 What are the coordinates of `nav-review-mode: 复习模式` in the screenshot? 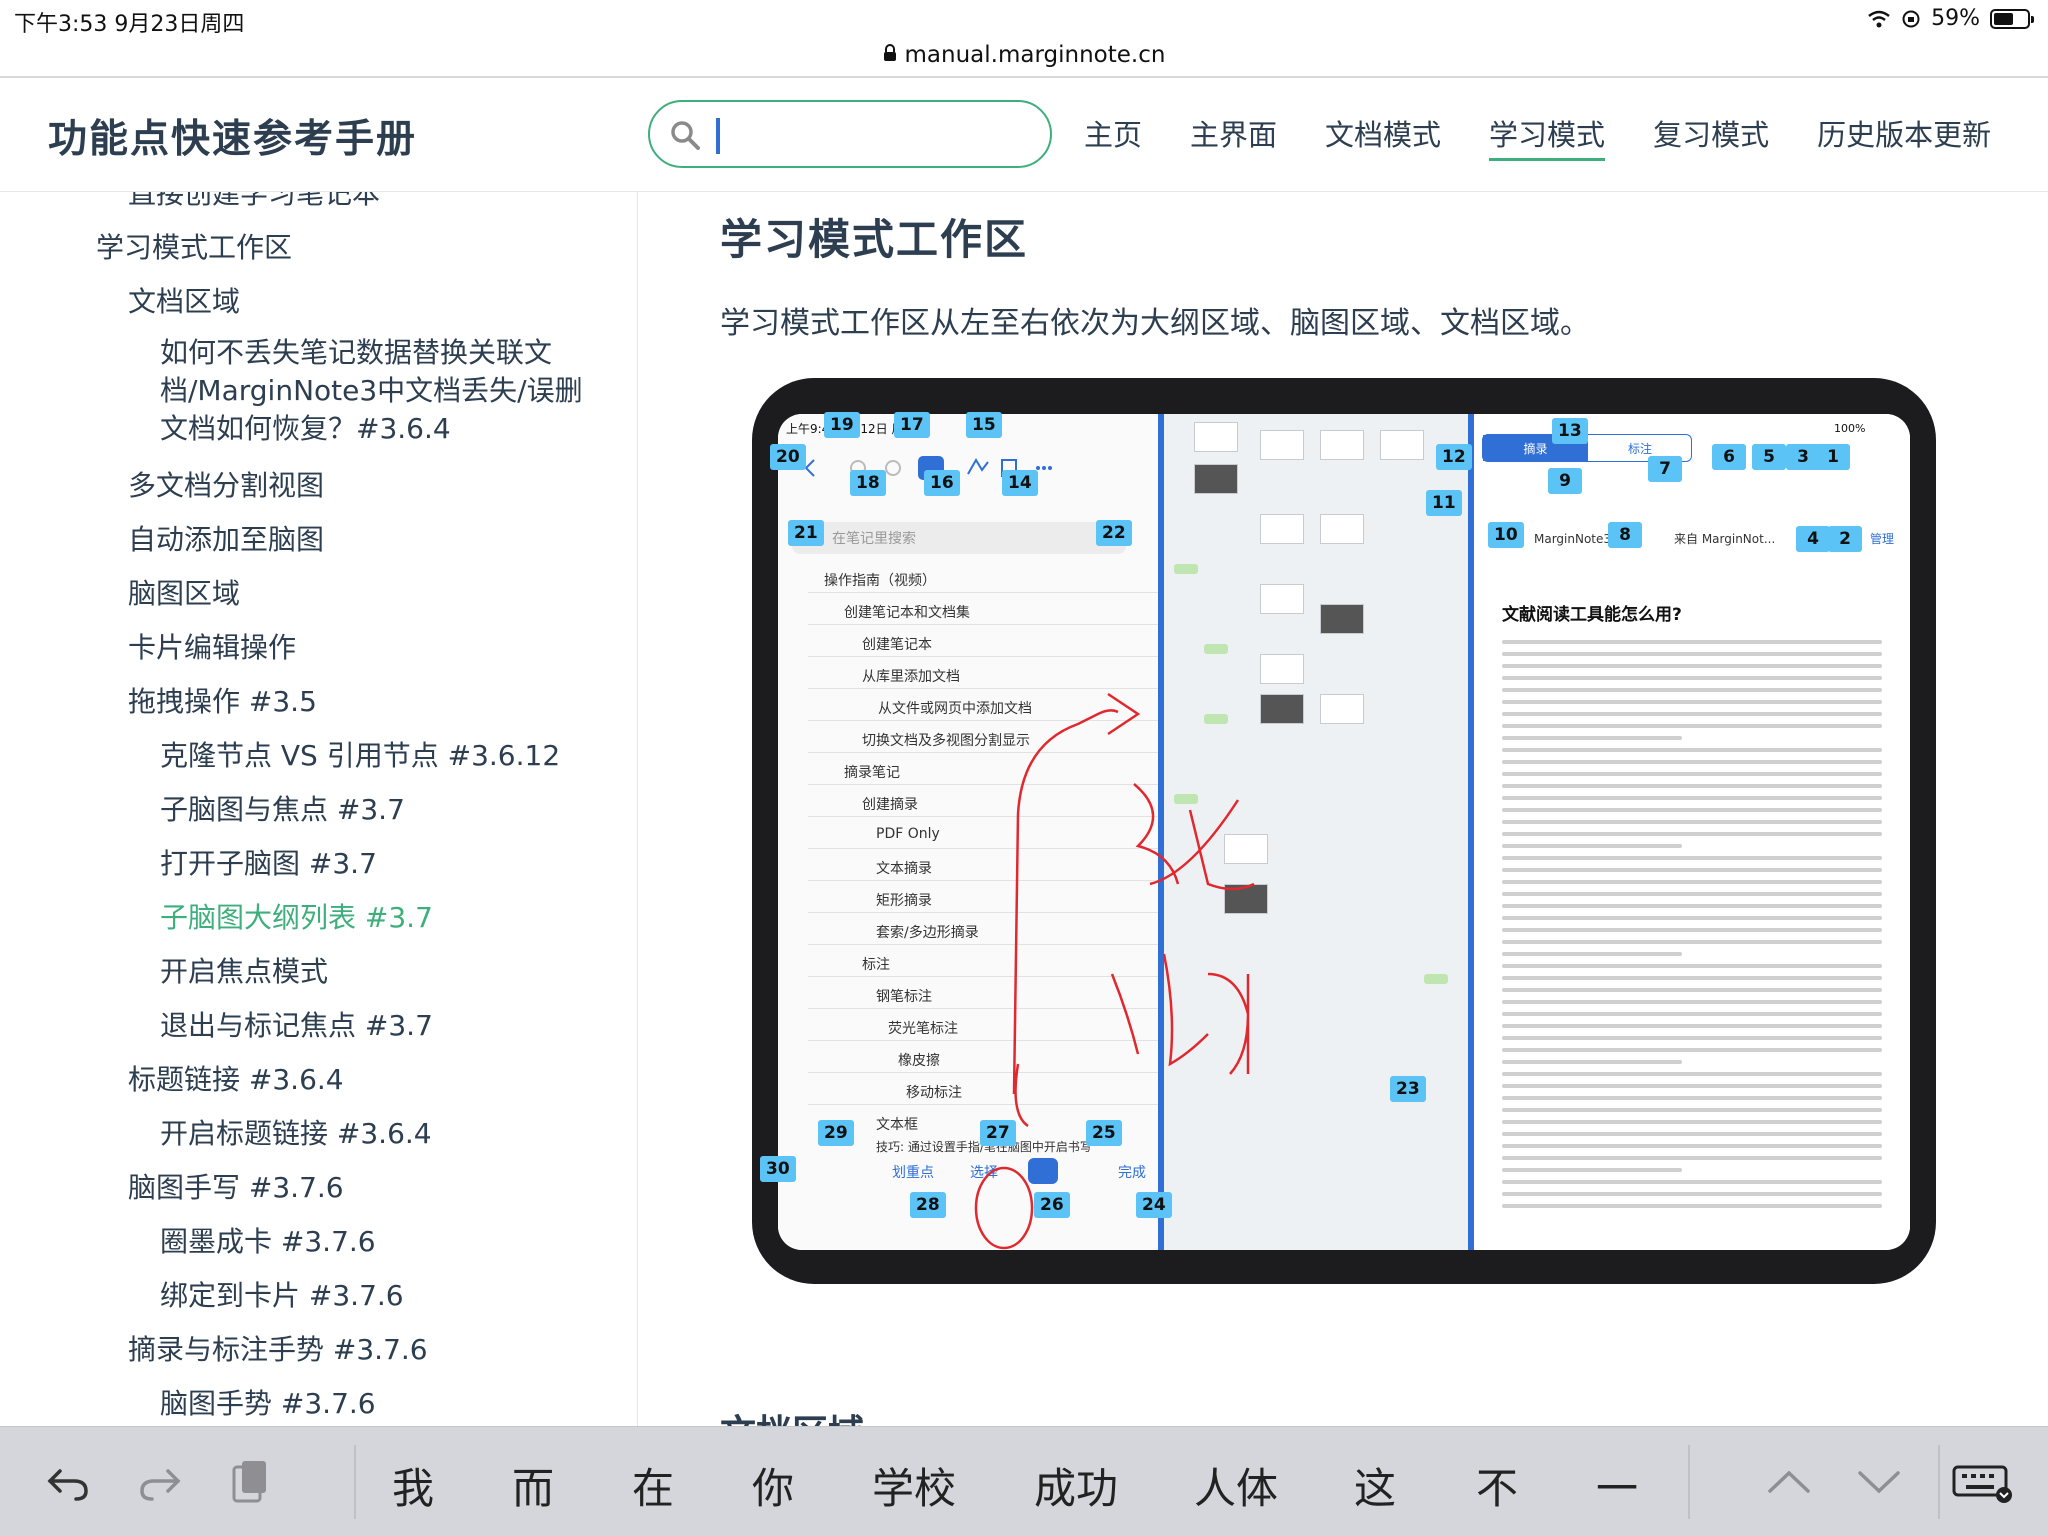 It's located at (1711, 136).